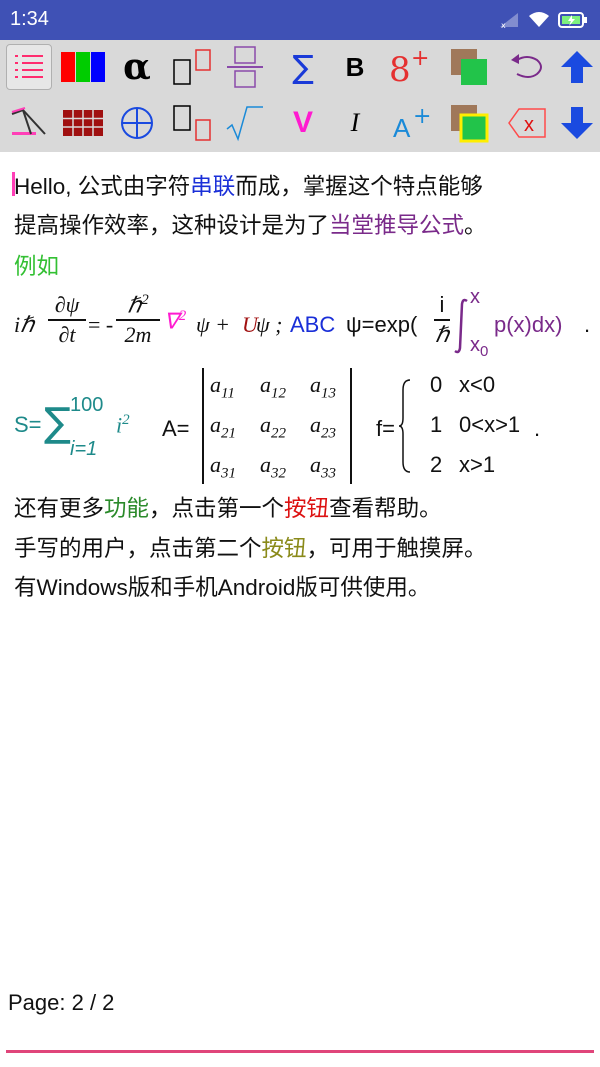  What do you see at coordinates (67, 304) in the screenshot?
I see `eq1-dpsi: ∂ψ` at bounding box center [67, 304].